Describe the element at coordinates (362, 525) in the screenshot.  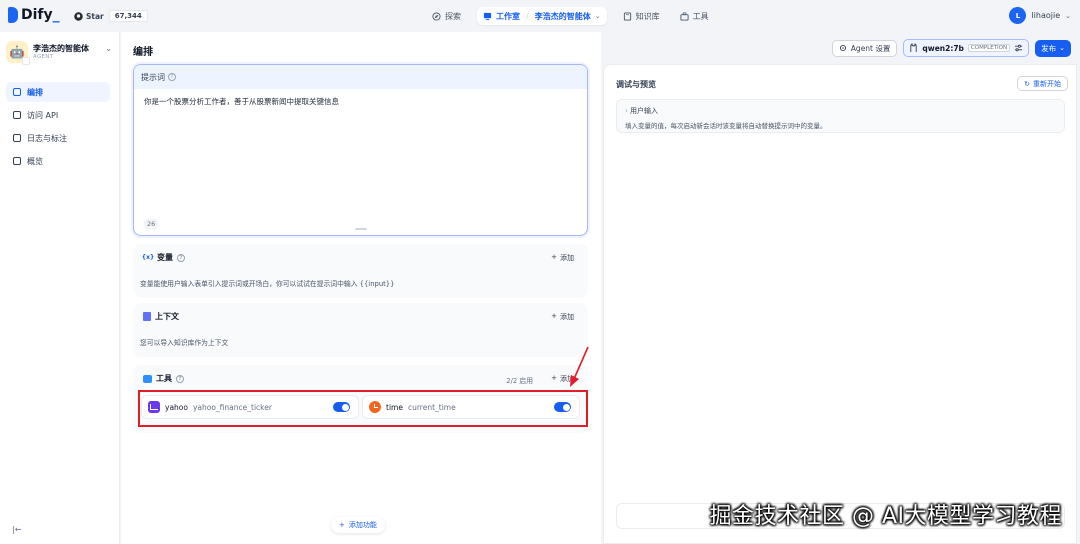
I see `add-feature-label: 添加功能` at that location.